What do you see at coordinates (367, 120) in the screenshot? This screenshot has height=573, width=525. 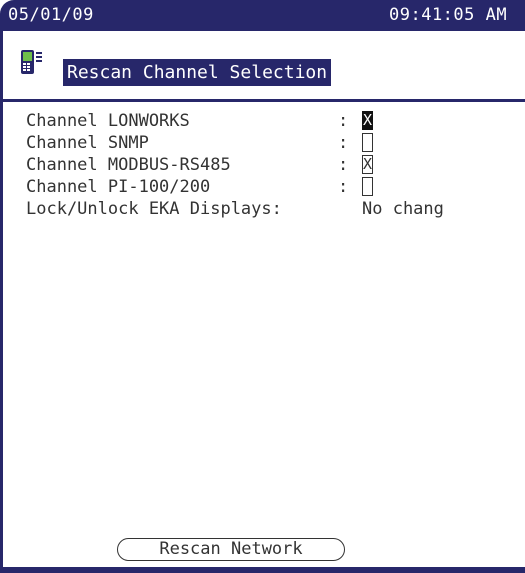 I see `channel-checkbox-lonworks: X` at bounding box center [367, 120].